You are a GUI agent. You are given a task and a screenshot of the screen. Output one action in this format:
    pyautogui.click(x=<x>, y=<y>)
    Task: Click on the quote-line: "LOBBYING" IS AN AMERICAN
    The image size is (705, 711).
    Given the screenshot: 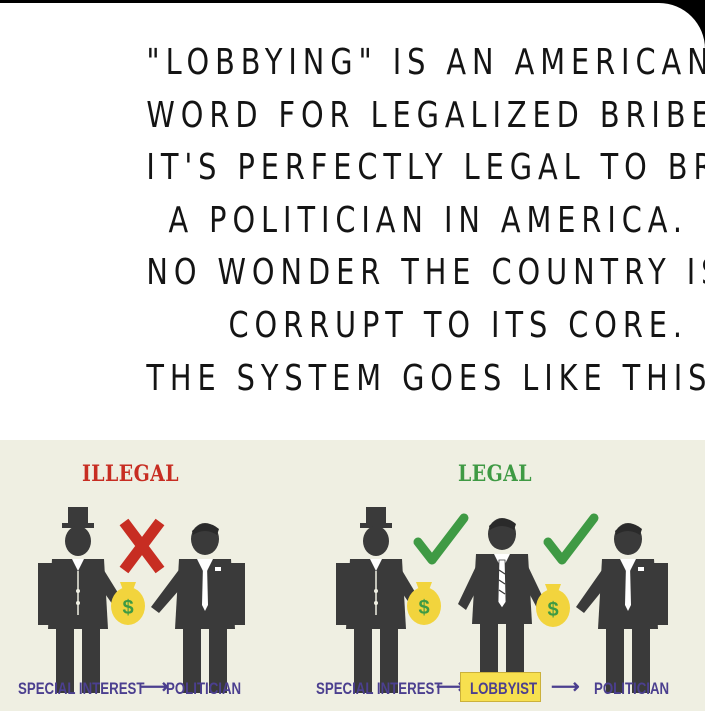 What is the action you would take?
    pyautogui.click(x=425, y=62)
    